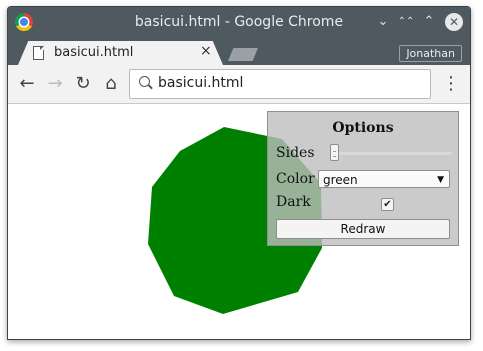  What do you see at coordinates (243, 54) in the screenshot?
I see `new-tab-button` at bounding box center [243, 54].